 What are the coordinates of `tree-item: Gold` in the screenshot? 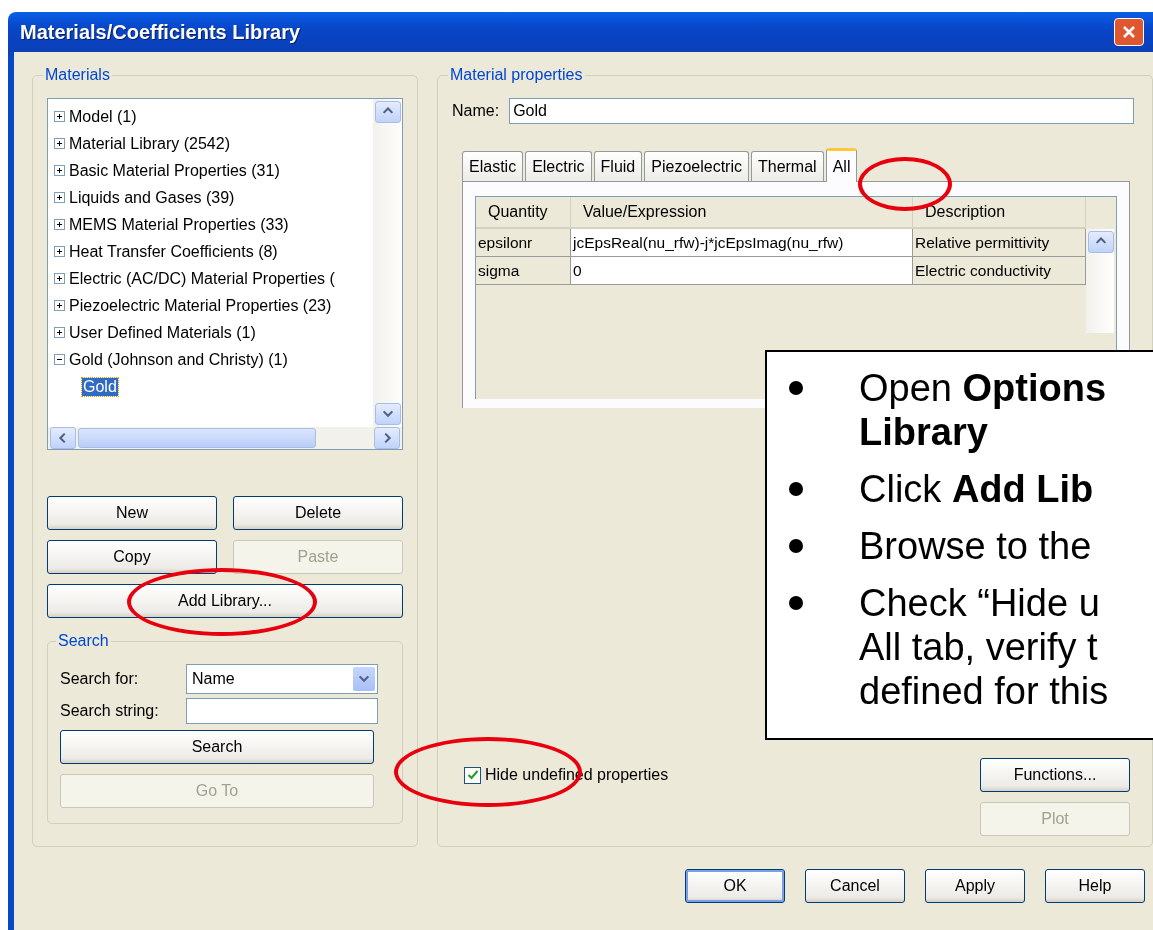 It's located at (100, 386).